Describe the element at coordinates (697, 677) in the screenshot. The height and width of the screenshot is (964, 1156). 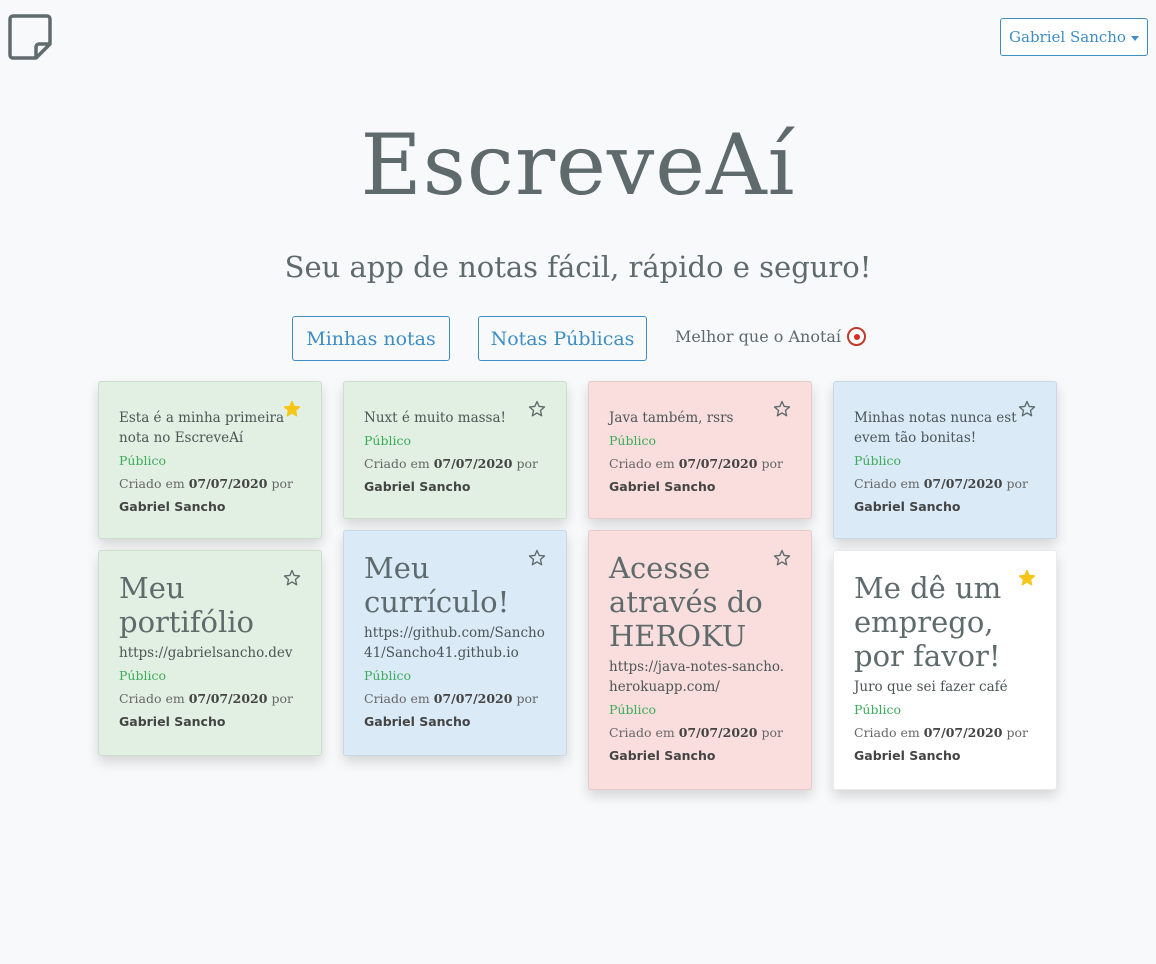
I see `note-text: https://java-notes-sancho.herokuapp.com/` at that location.